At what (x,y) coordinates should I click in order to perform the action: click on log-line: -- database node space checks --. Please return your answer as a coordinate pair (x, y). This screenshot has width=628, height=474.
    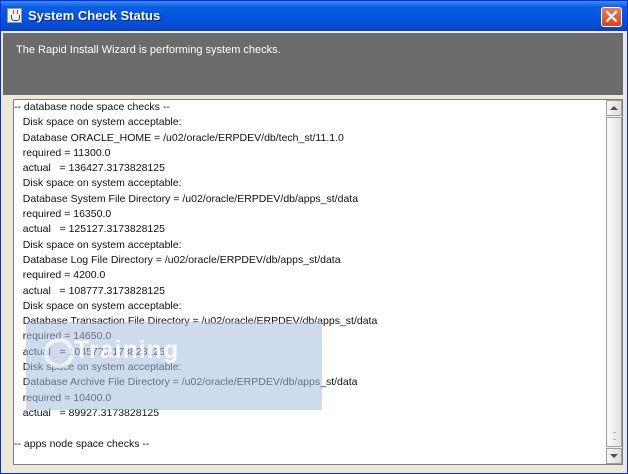
    Looking at the image, I should click on (92, 107).